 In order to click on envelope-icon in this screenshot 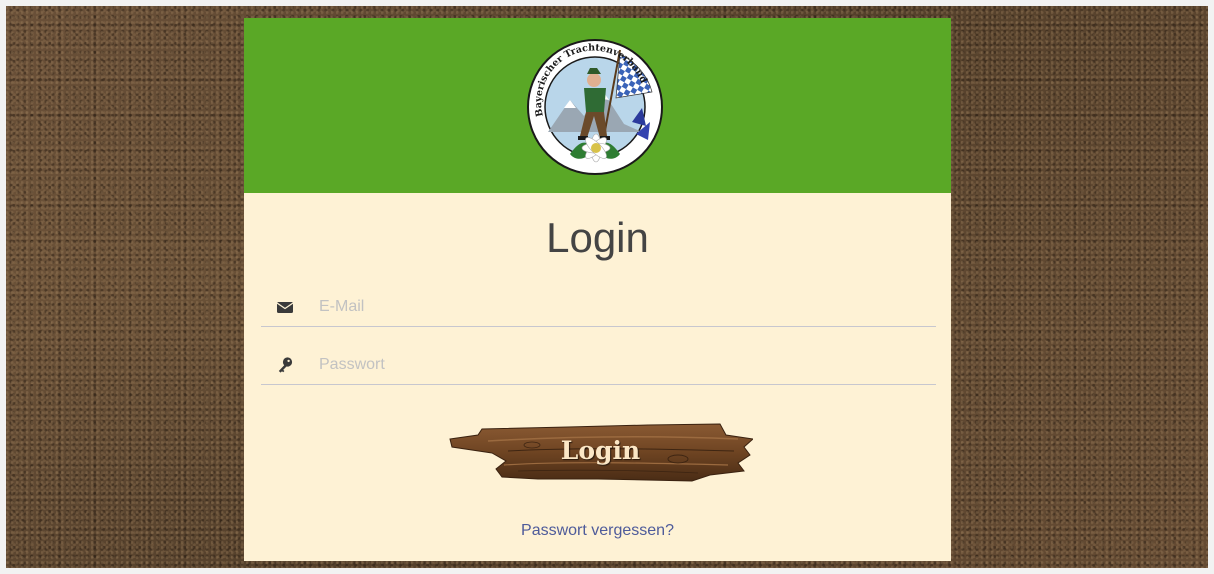, I will do `click(285, 307)`.